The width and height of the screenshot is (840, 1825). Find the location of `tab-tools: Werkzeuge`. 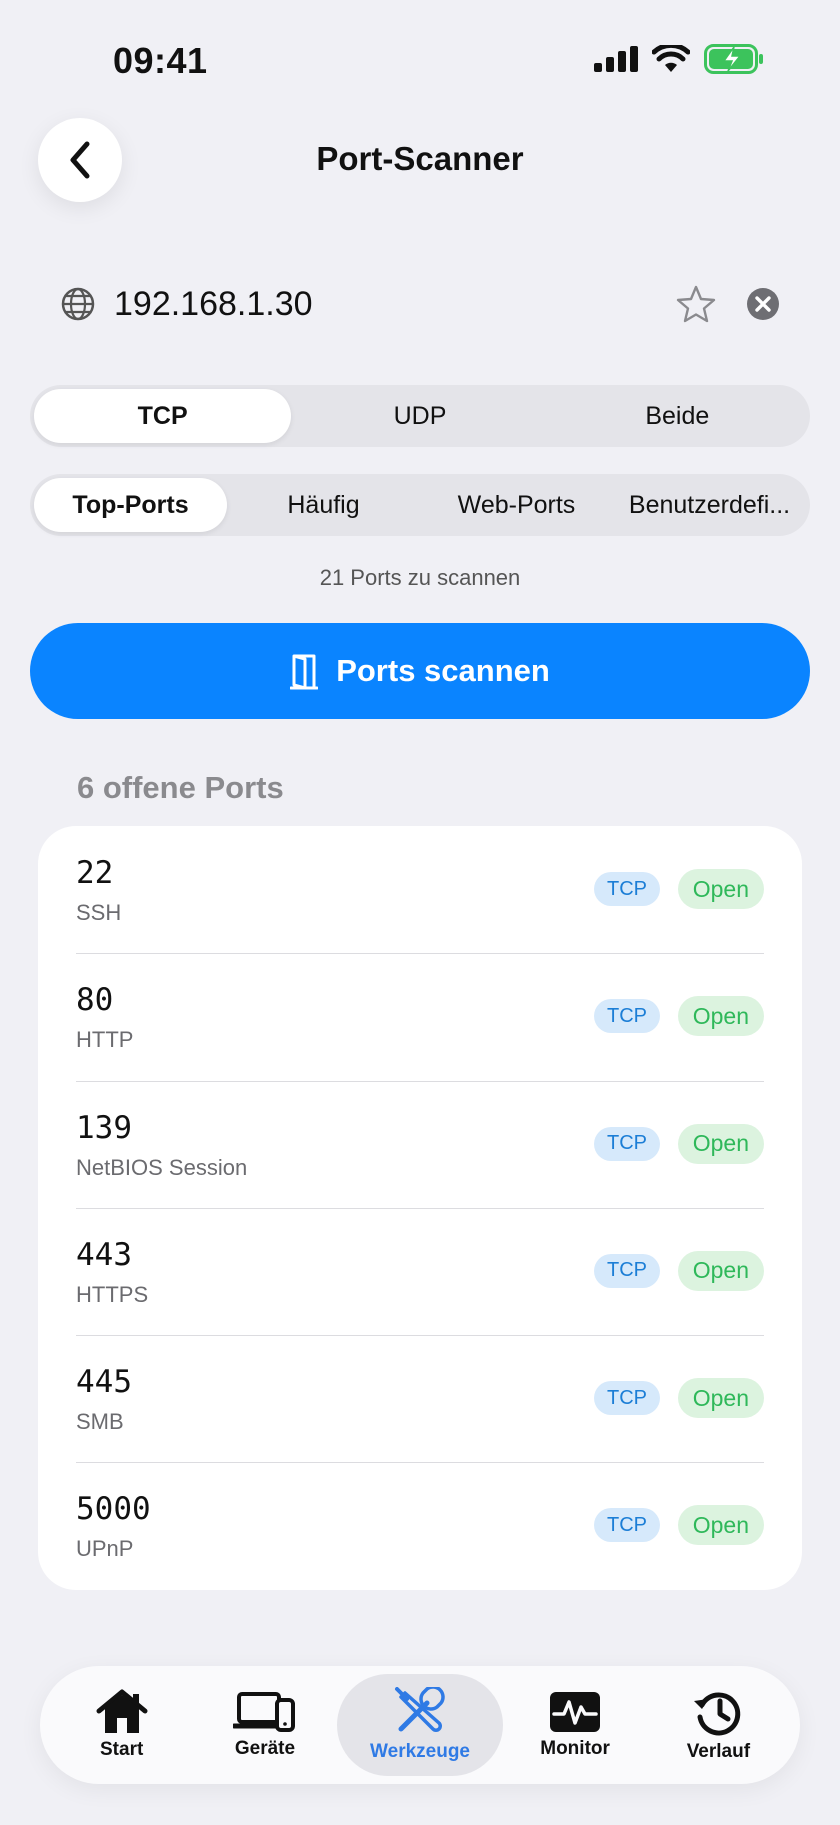

tab-tools: Werkzeuge is located at coordinates (420, 1725).